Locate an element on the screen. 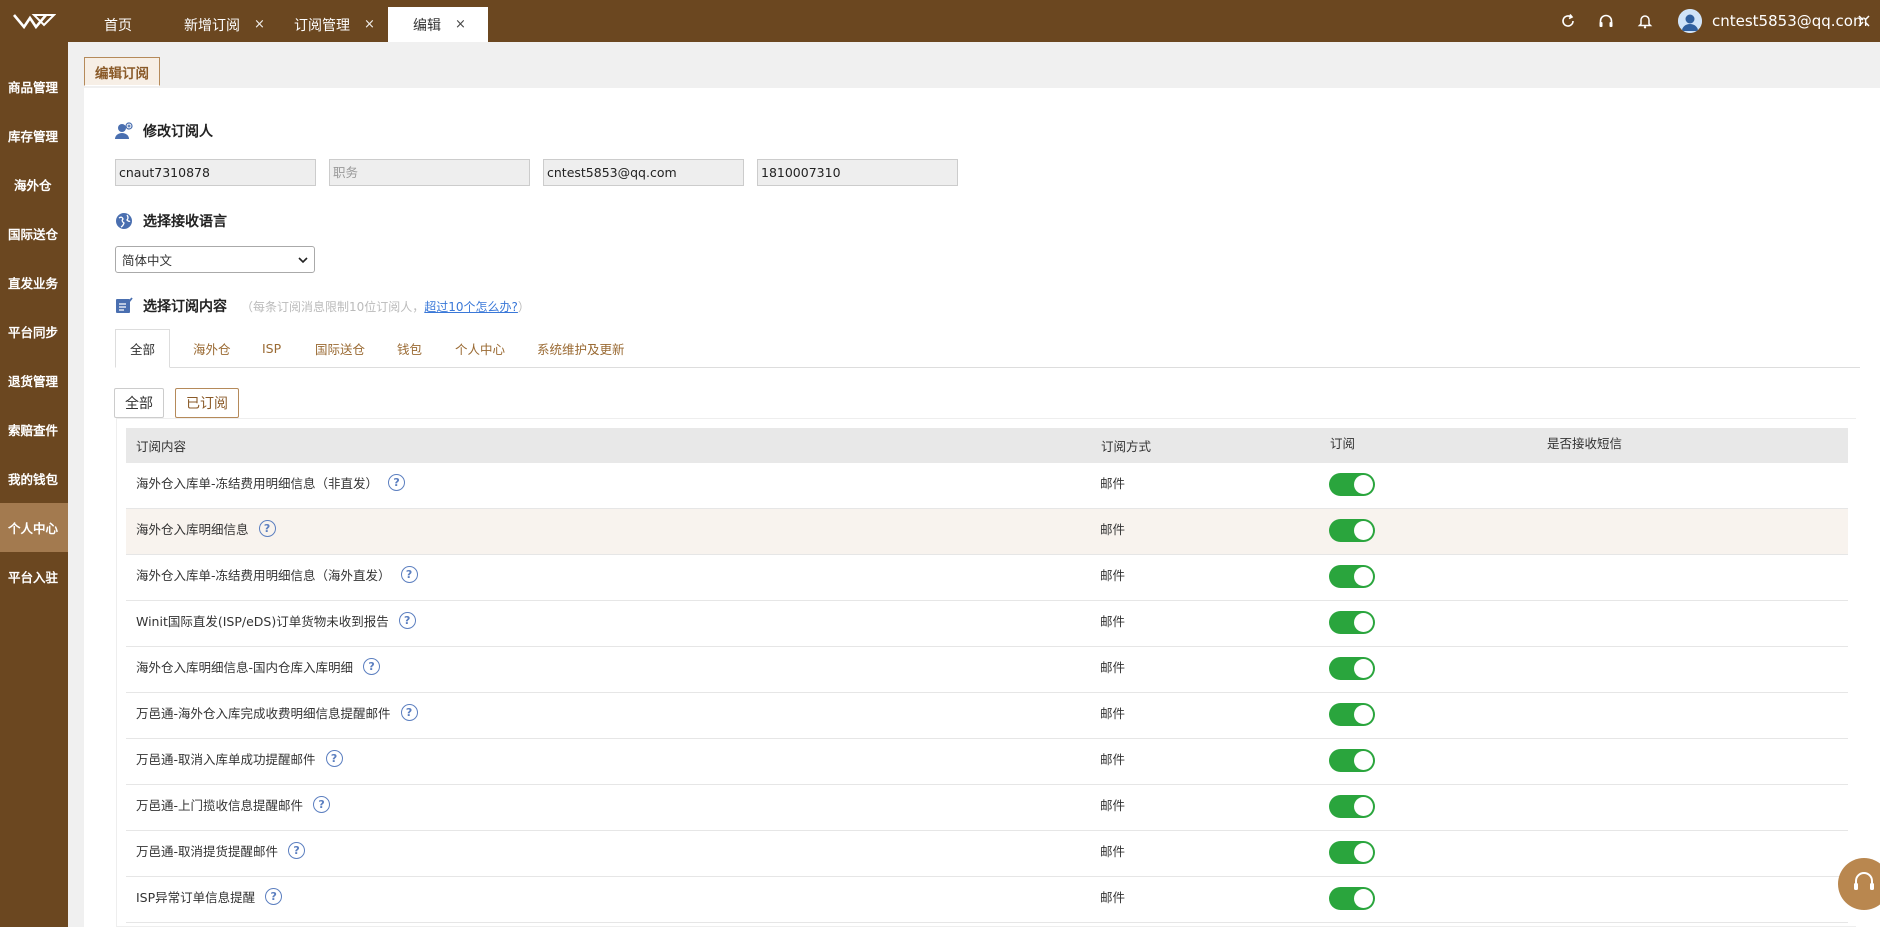 The image size is (1880, 927). sidebar-item-platform-sync: 平台同步 is located at coordinates (34, 331).